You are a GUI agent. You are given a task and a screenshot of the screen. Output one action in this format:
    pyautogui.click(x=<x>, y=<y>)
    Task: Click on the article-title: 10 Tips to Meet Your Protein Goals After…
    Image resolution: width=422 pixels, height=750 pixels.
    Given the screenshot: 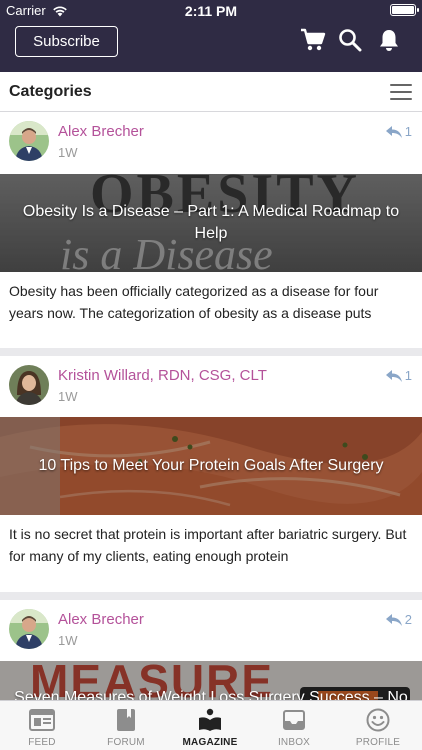 What is the action you would take?
    pyautogui.click(x=211, y=466)
    